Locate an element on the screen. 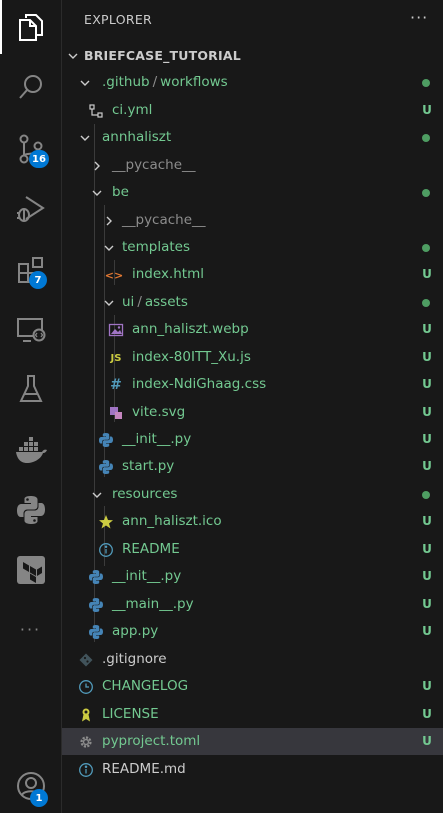 Image resolution: width=443 pixels, height=813 pixels. search-icon is located at coordinates (30, 87).